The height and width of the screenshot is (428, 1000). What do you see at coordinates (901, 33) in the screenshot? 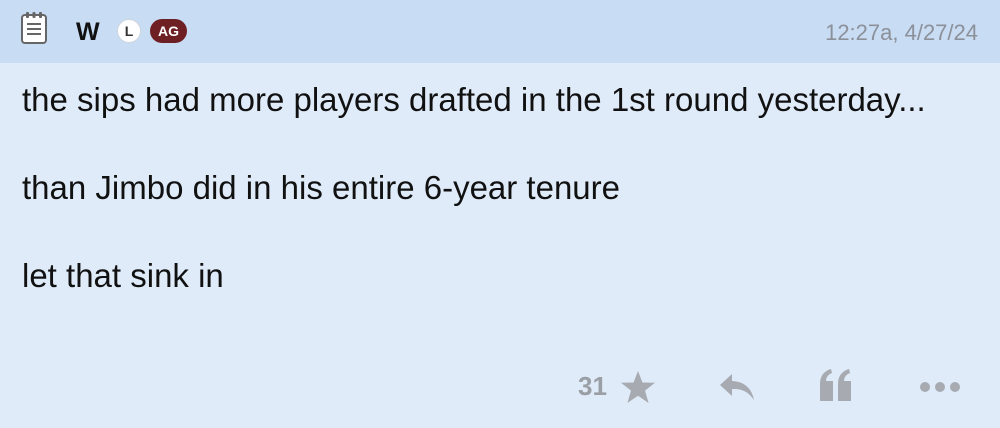
I see `post-timestamp: 12:27a, 4/27/24` at bounding box center [901, 33].